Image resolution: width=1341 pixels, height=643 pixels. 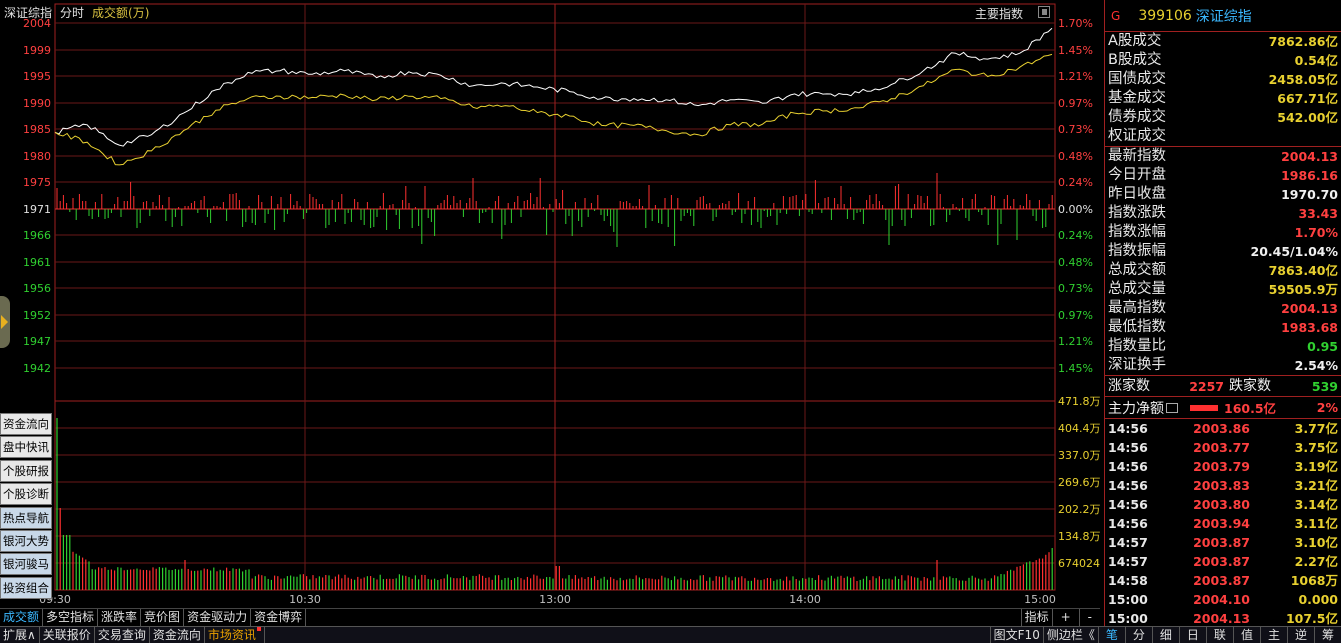 What do you see at coordinates (1223, 485) in the screenshot?
I see `tick-row: 14:56 2003.83 3.21亿` at bounding box center [1223, 485].